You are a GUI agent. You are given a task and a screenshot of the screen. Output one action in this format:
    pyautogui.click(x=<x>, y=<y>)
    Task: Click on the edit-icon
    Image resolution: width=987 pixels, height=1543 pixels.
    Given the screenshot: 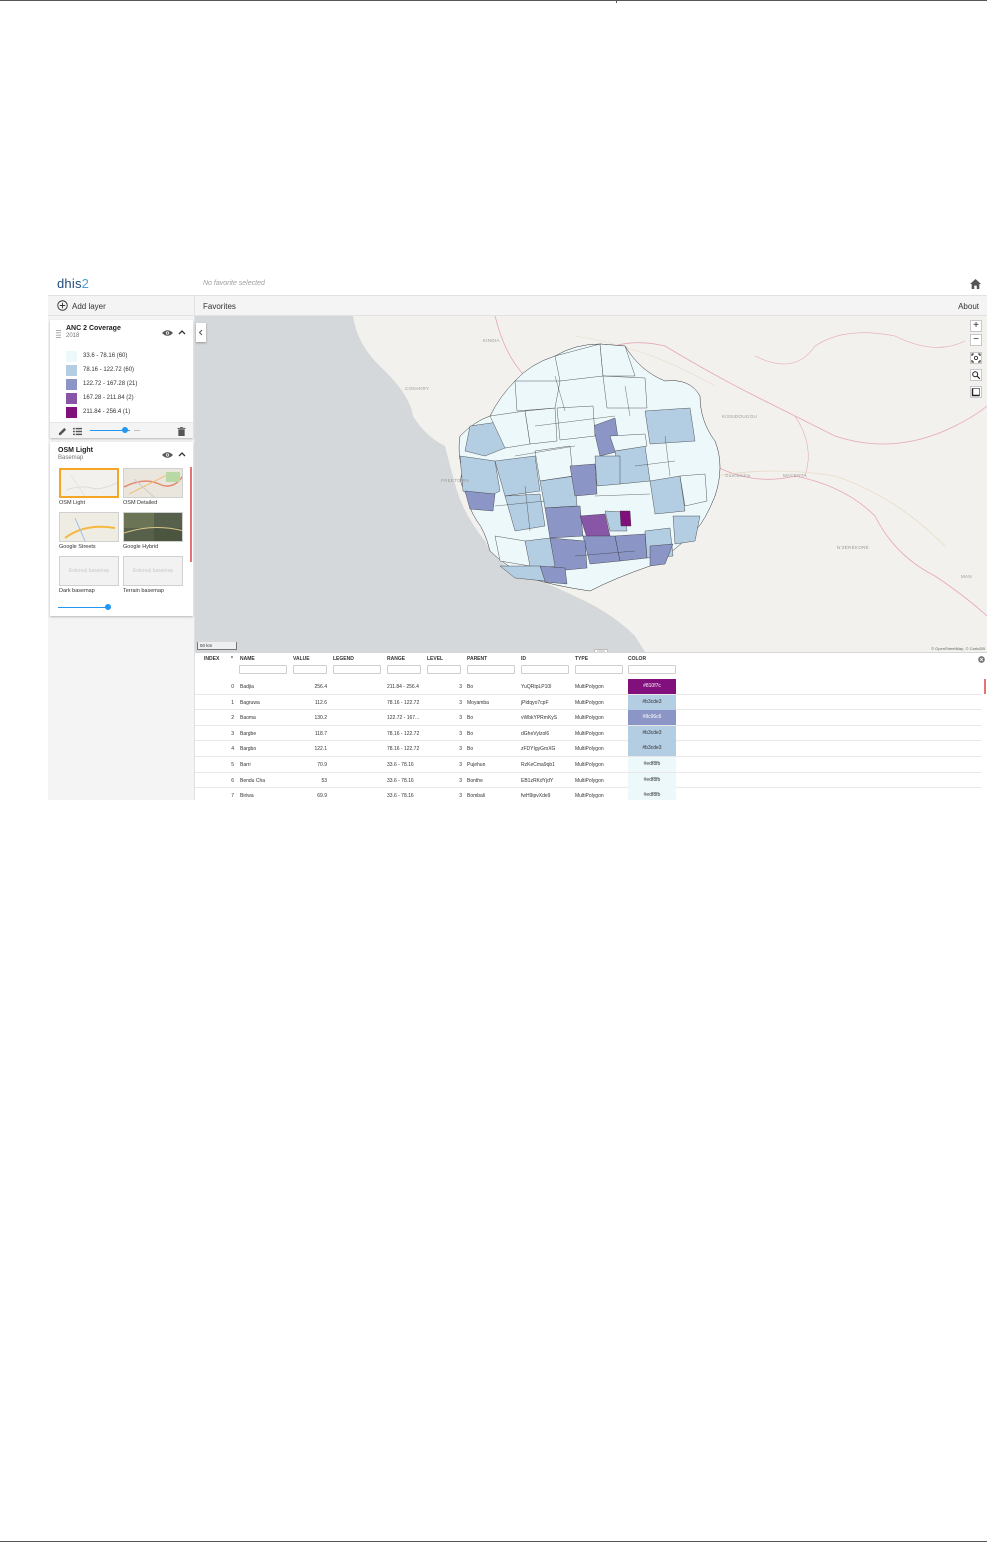 What is the action you would take?
    pyautogui.click(x=62, y=431)
    